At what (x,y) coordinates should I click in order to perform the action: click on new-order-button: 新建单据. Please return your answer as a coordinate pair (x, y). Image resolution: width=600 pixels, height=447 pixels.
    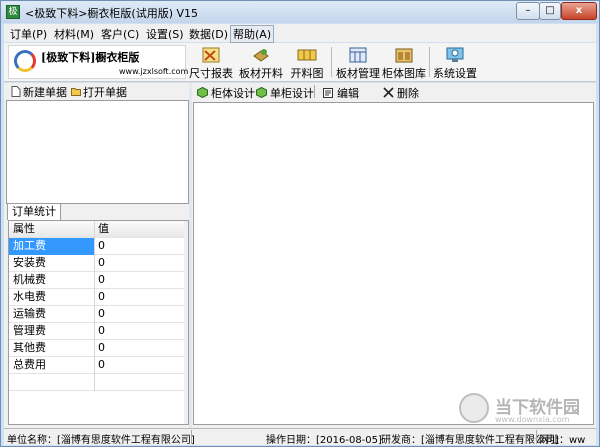
    Looking at the image, I should click on (39, 92).